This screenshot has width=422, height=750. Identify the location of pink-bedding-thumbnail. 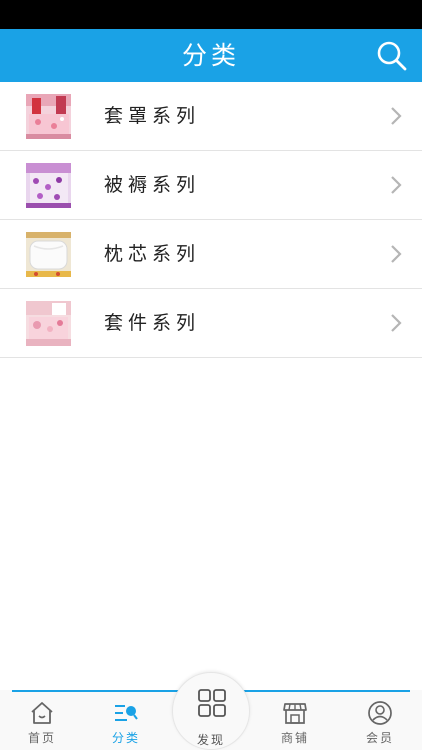
(48, 116).